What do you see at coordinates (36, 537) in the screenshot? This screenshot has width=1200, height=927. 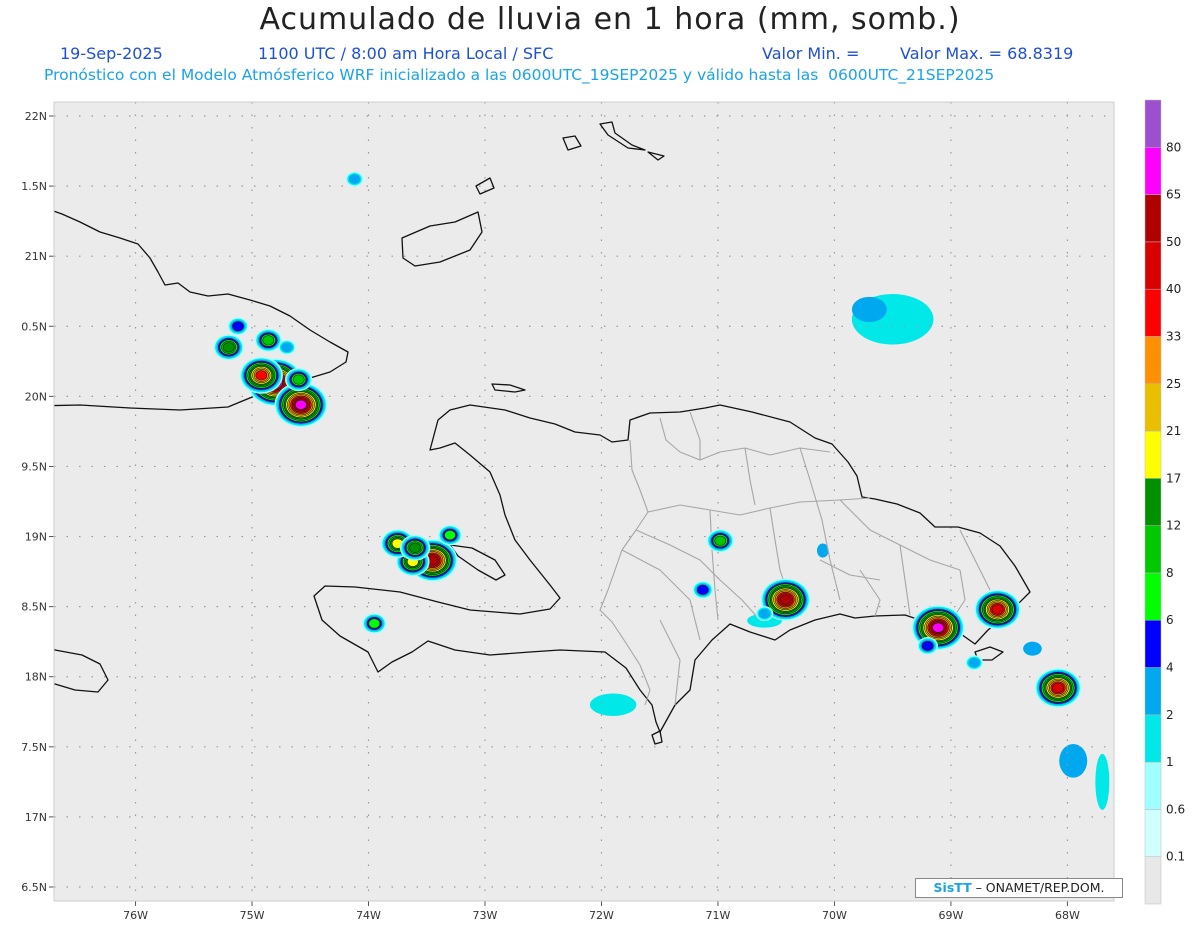 I see `lat-label: 19N` at bounding box center [36, 537].